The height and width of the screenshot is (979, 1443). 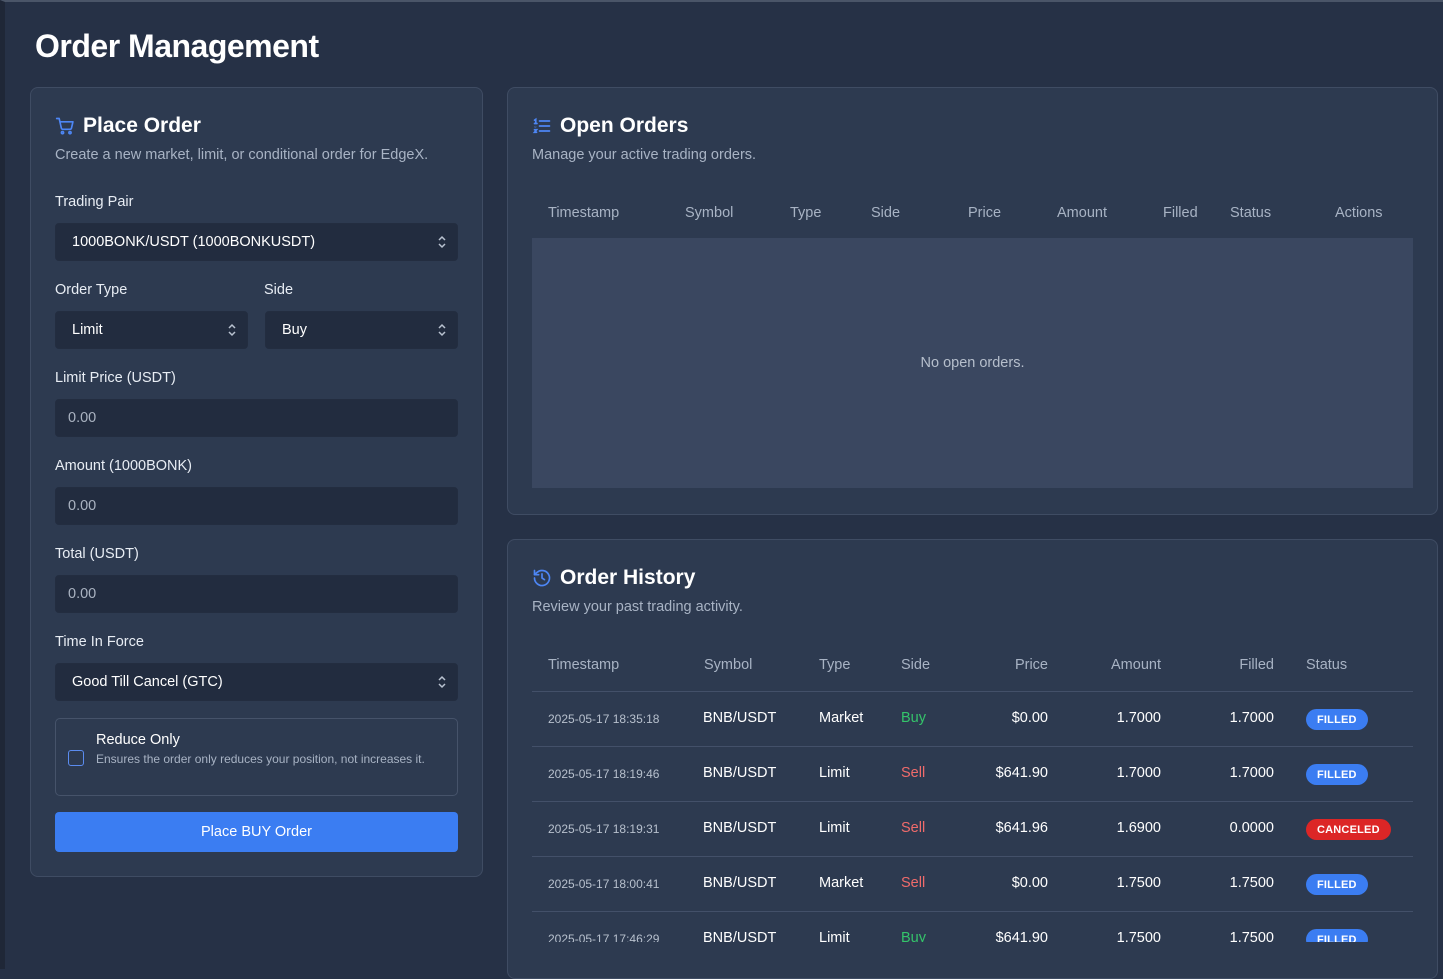 What do you see at coordinates (76, 758) in the screenshot?
I see `reduce-only-checkbox` at bounding box center [76, 758].